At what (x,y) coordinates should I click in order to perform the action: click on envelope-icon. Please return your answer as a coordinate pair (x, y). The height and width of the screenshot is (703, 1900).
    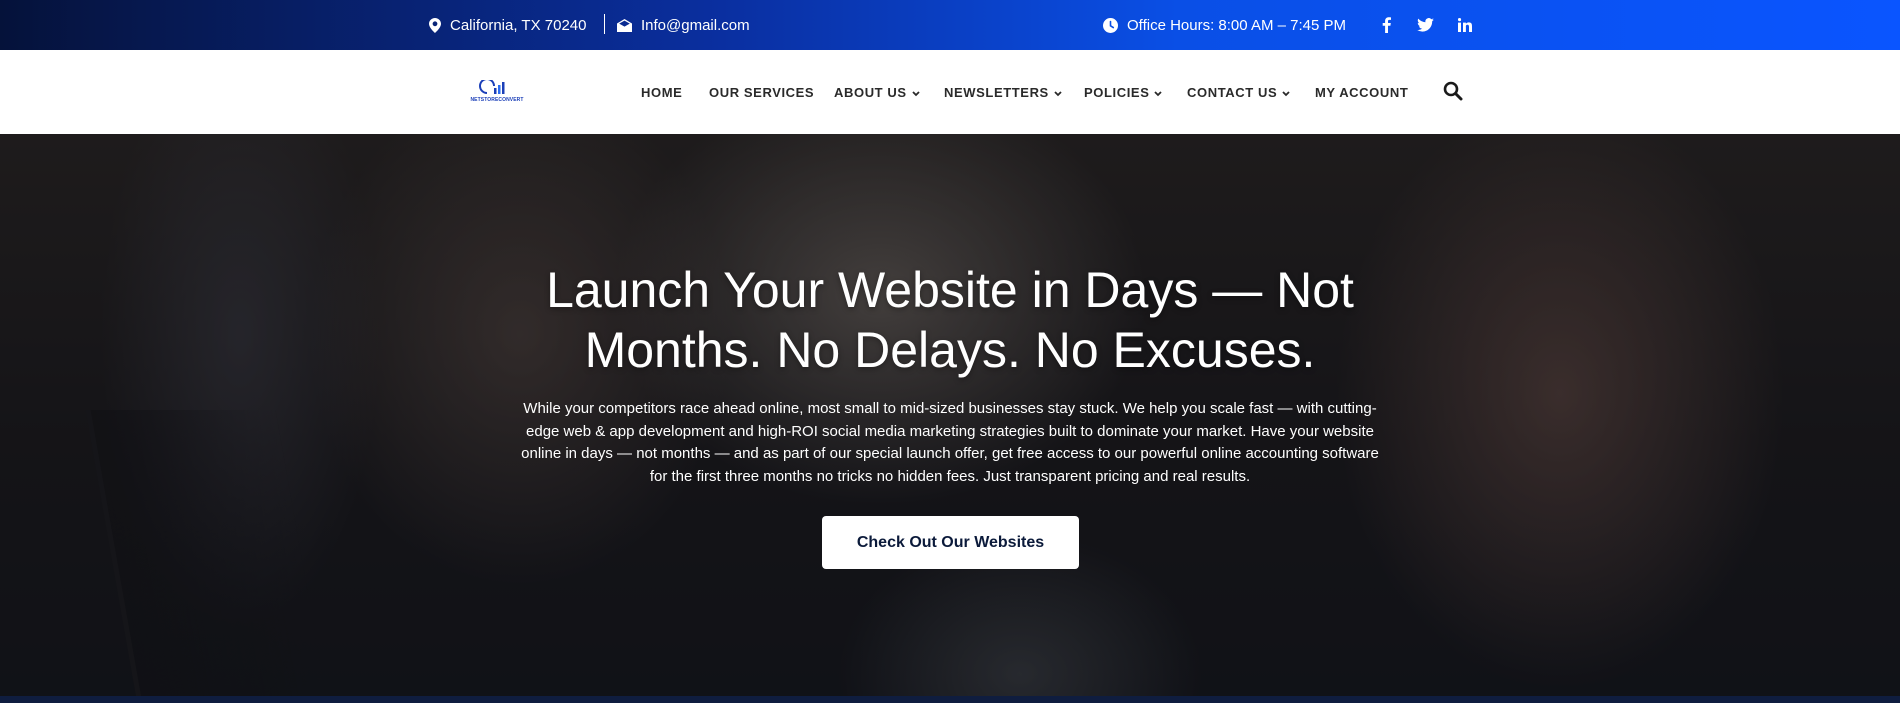
    Looking at the image, I should click on (624, 25).